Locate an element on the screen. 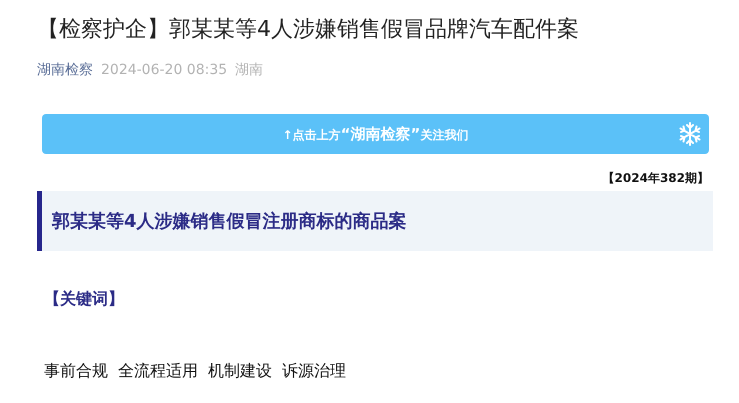 This screenshot has height=403, width=739. follow-prompt: ↑点击上方“湖南检察”关注我们 is located at coordinates (375, 134).